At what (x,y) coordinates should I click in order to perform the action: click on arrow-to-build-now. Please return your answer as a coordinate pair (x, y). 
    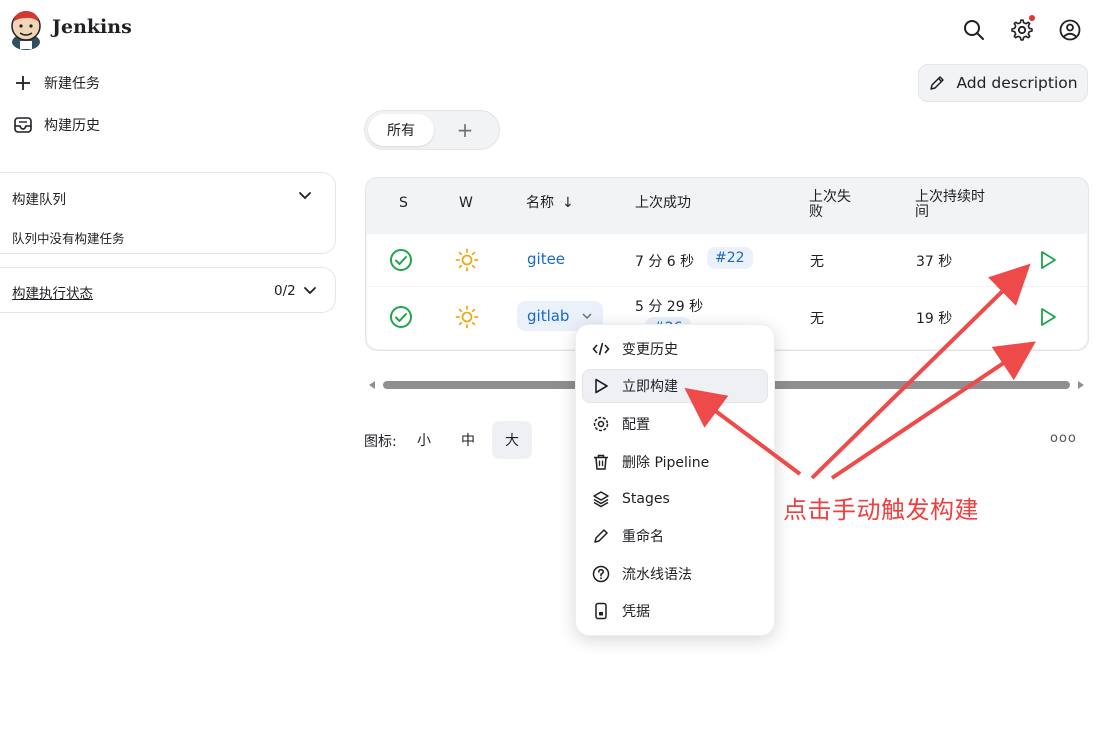
    Looking at the image, I should click on (743, 431).